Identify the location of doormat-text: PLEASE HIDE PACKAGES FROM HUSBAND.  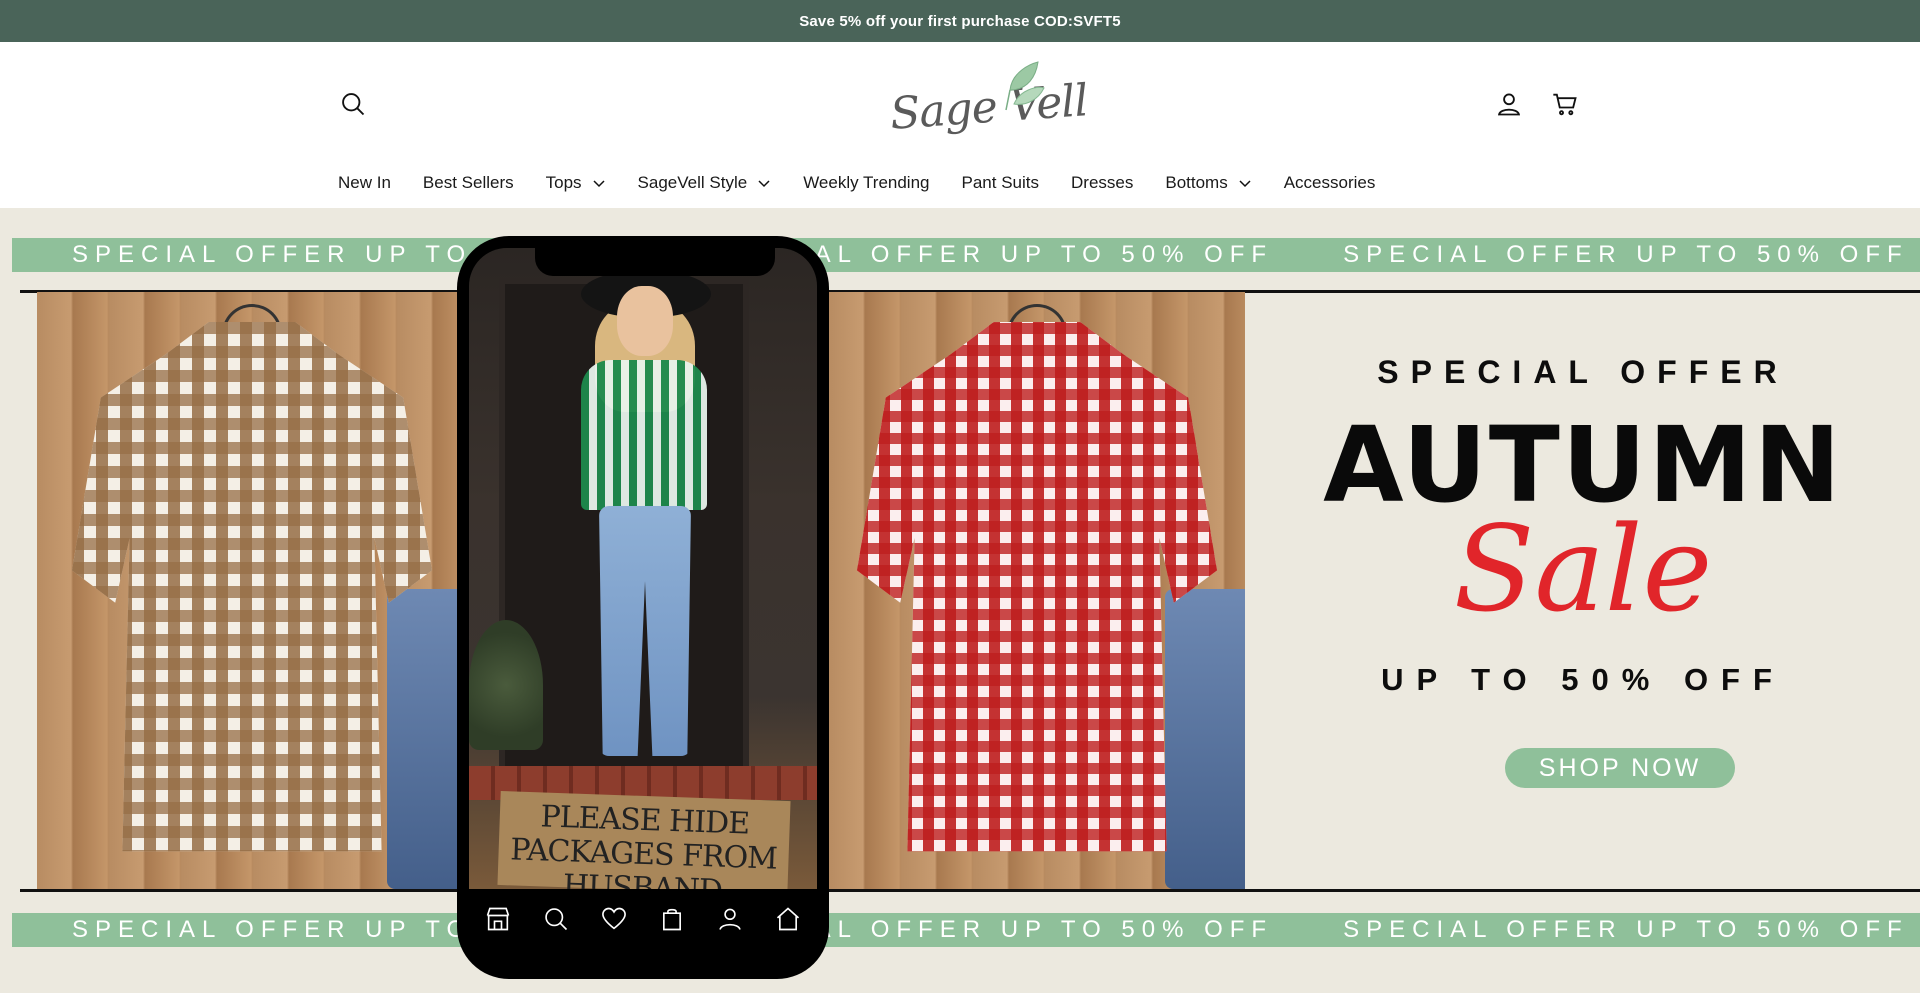
(644, 839).